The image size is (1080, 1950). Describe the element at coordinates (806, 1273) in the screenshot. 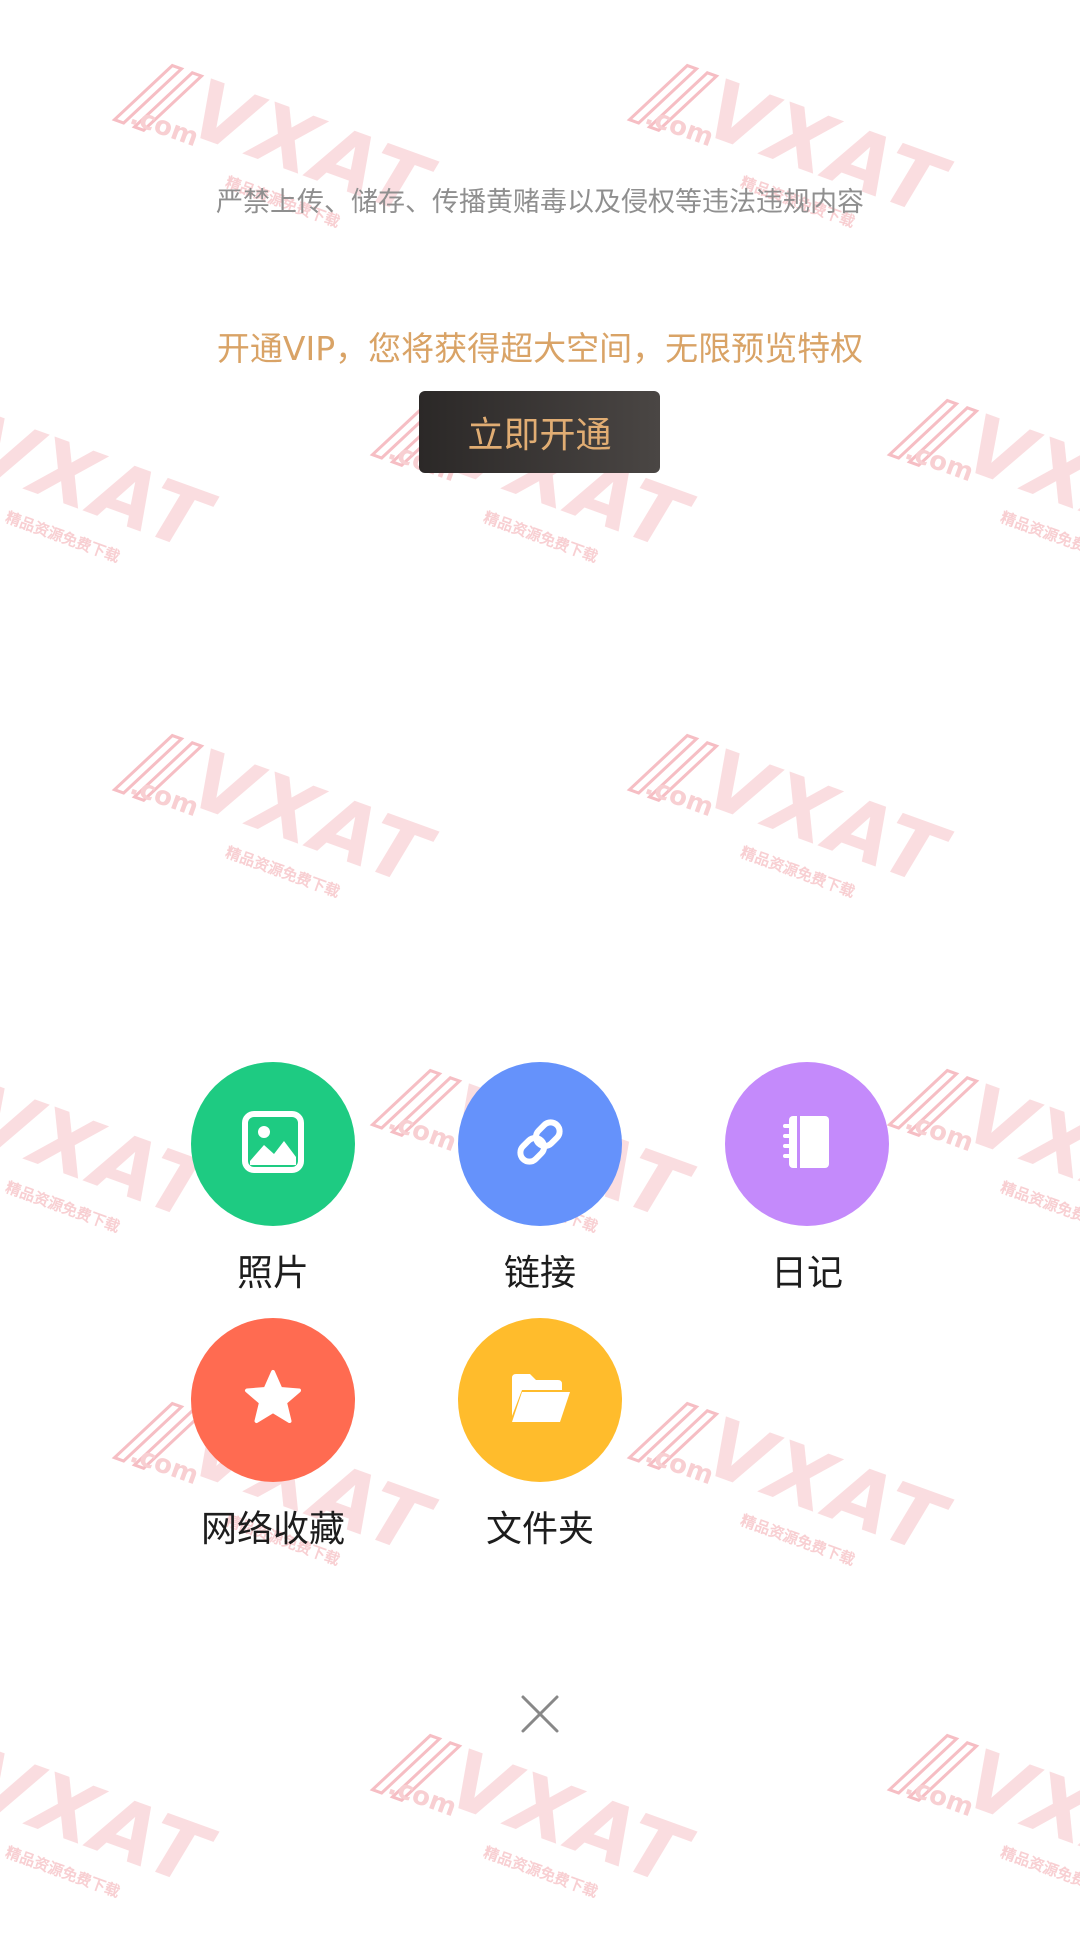

I see `action-diary-label: 日记` at that location.